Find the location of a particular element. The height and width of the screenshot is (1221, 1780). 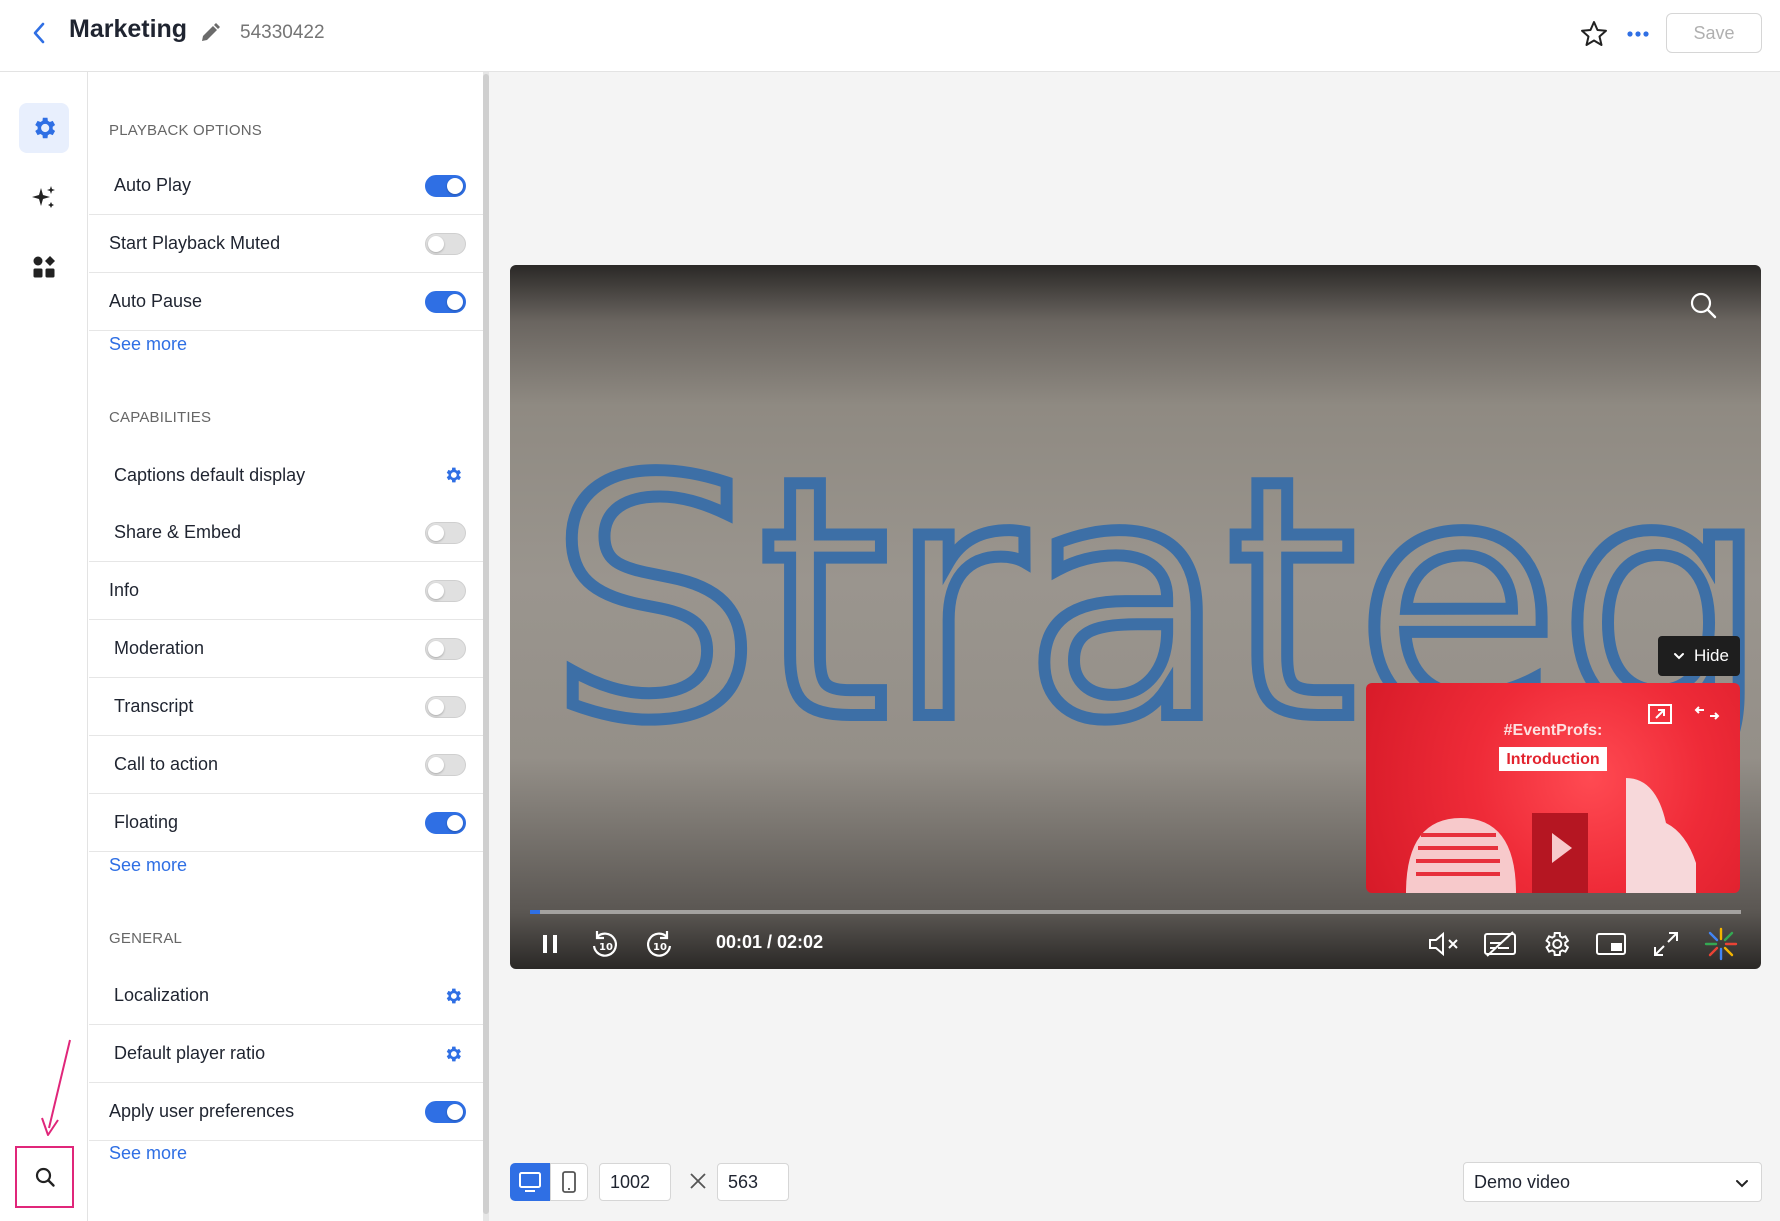

star-icon is located at coordinates (1594, 33).